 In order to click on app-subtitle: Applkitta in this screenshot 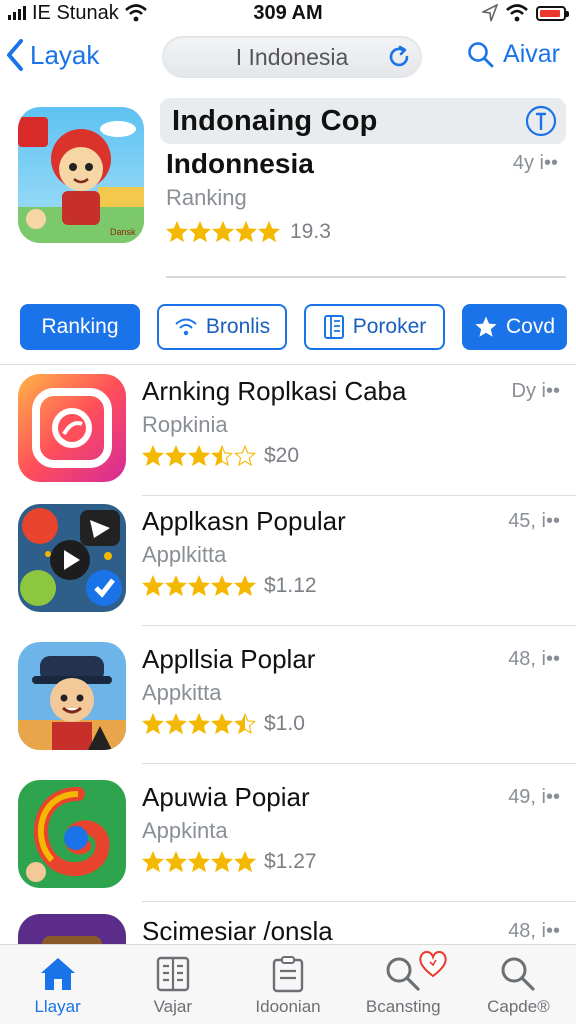, I will do `click(184, 554)`.